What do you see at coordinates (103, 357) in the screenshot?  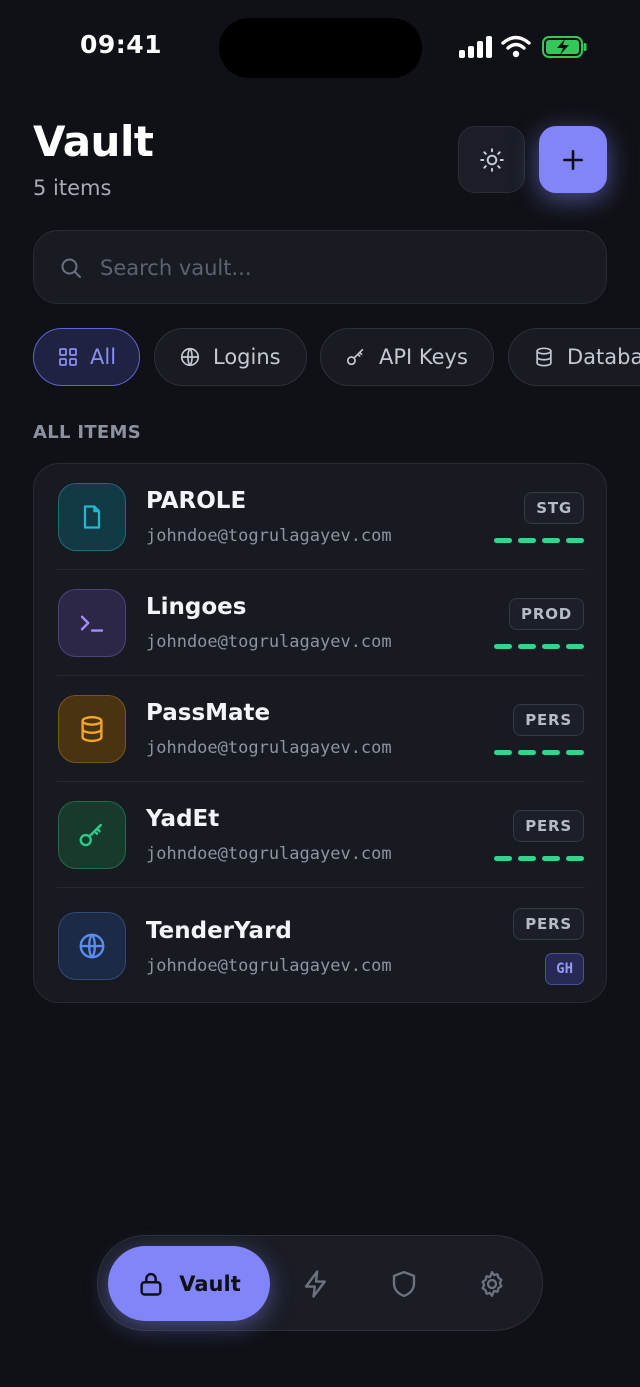 I see `filter-chip-label: All` at bounding box center [103, 357].